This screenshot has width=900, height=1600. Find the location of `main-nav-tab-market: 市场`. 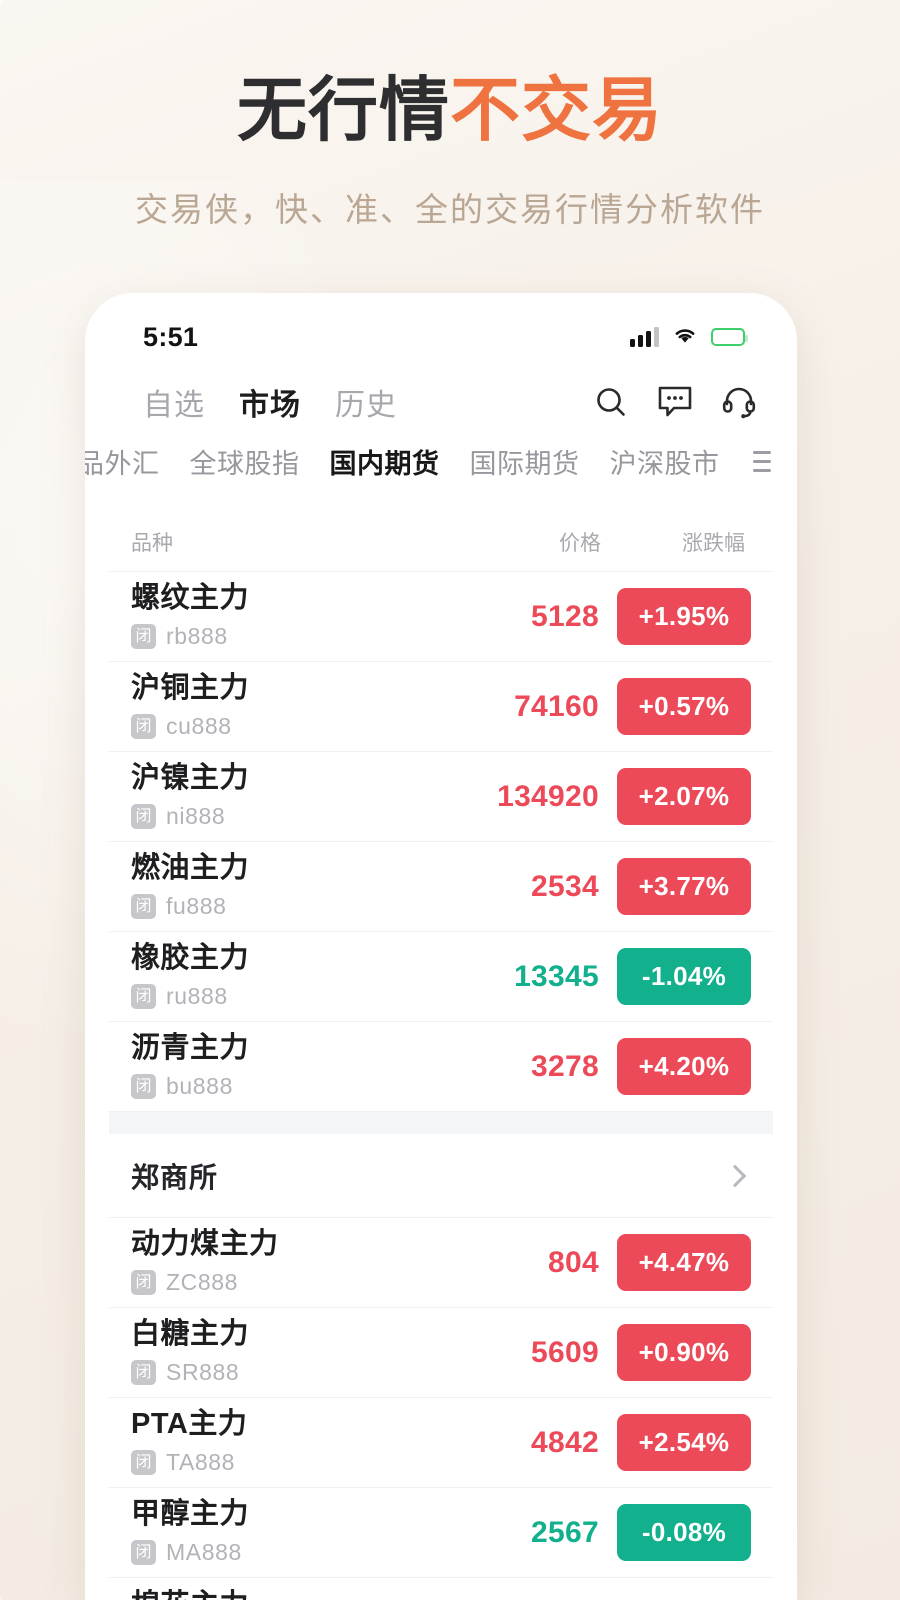

main-nav-tab-market: 市场 is located at coordinates (270, 402).